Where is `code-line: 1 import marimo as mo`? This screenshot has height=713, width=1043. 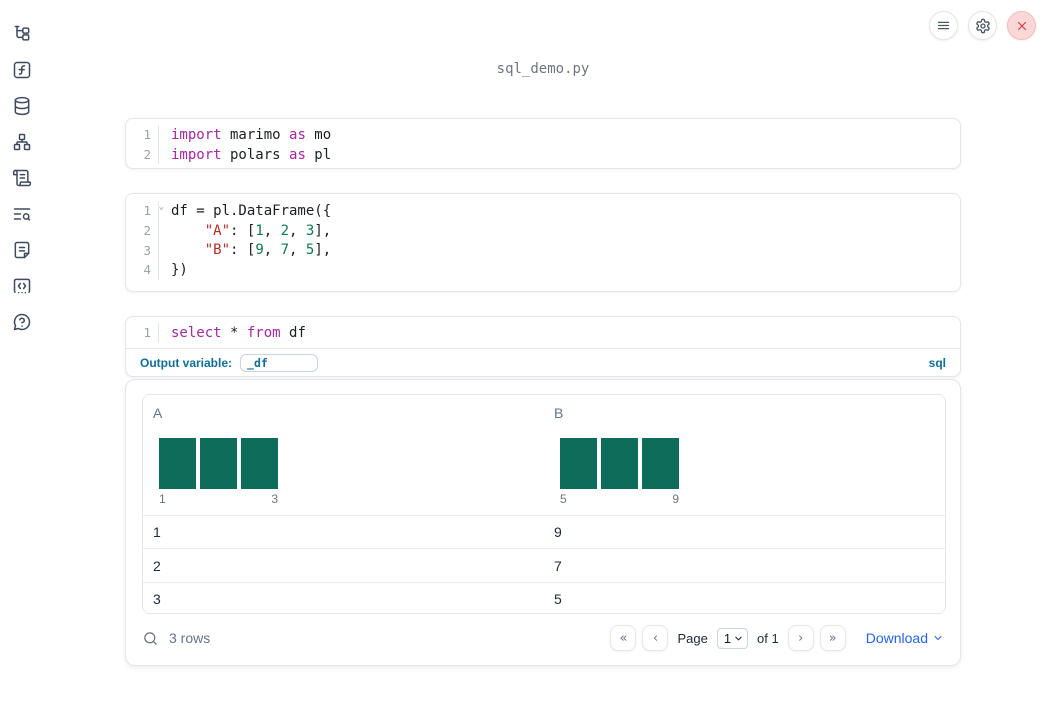 code-line: 1 import marimo as mo is located at coordinates (543, 135).